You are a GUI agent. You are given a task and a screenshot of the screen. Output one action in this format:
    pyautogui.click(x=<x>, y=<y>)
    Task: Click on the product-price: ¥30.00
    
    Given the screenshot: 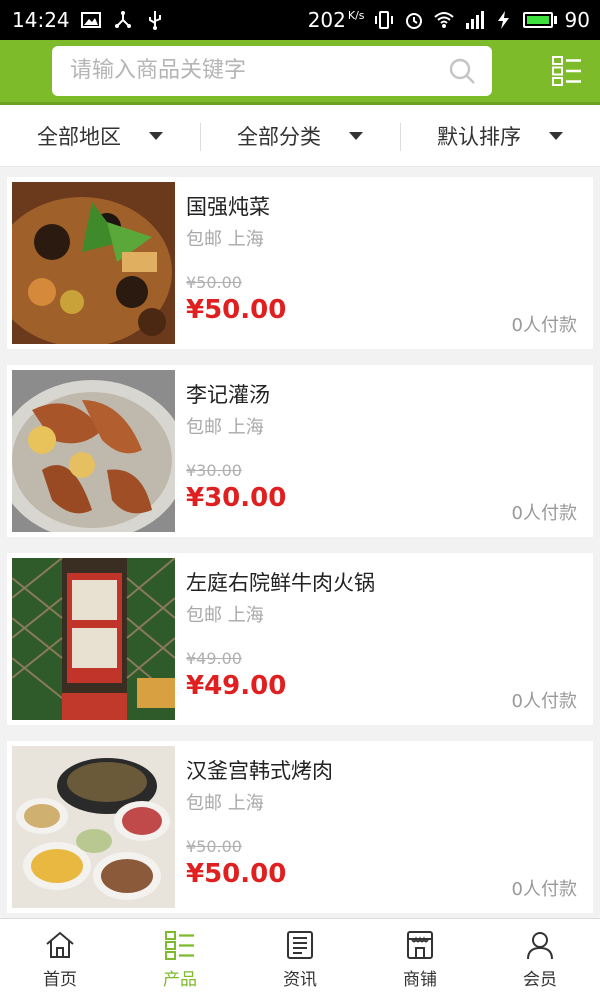 What is the action you would take?
    pyautogui.click(x=236, y=498)
    